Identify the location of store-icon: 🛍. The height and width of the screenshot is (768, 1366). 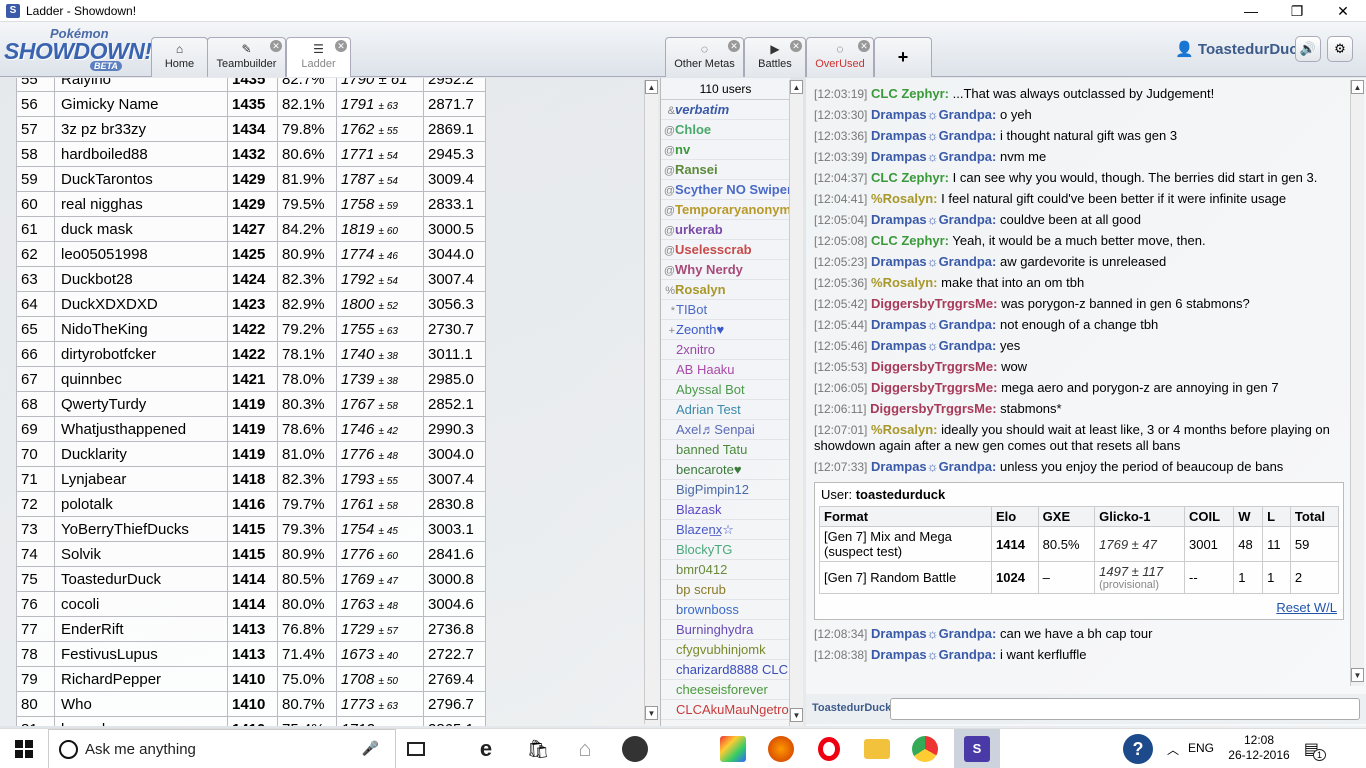
(538, 748).